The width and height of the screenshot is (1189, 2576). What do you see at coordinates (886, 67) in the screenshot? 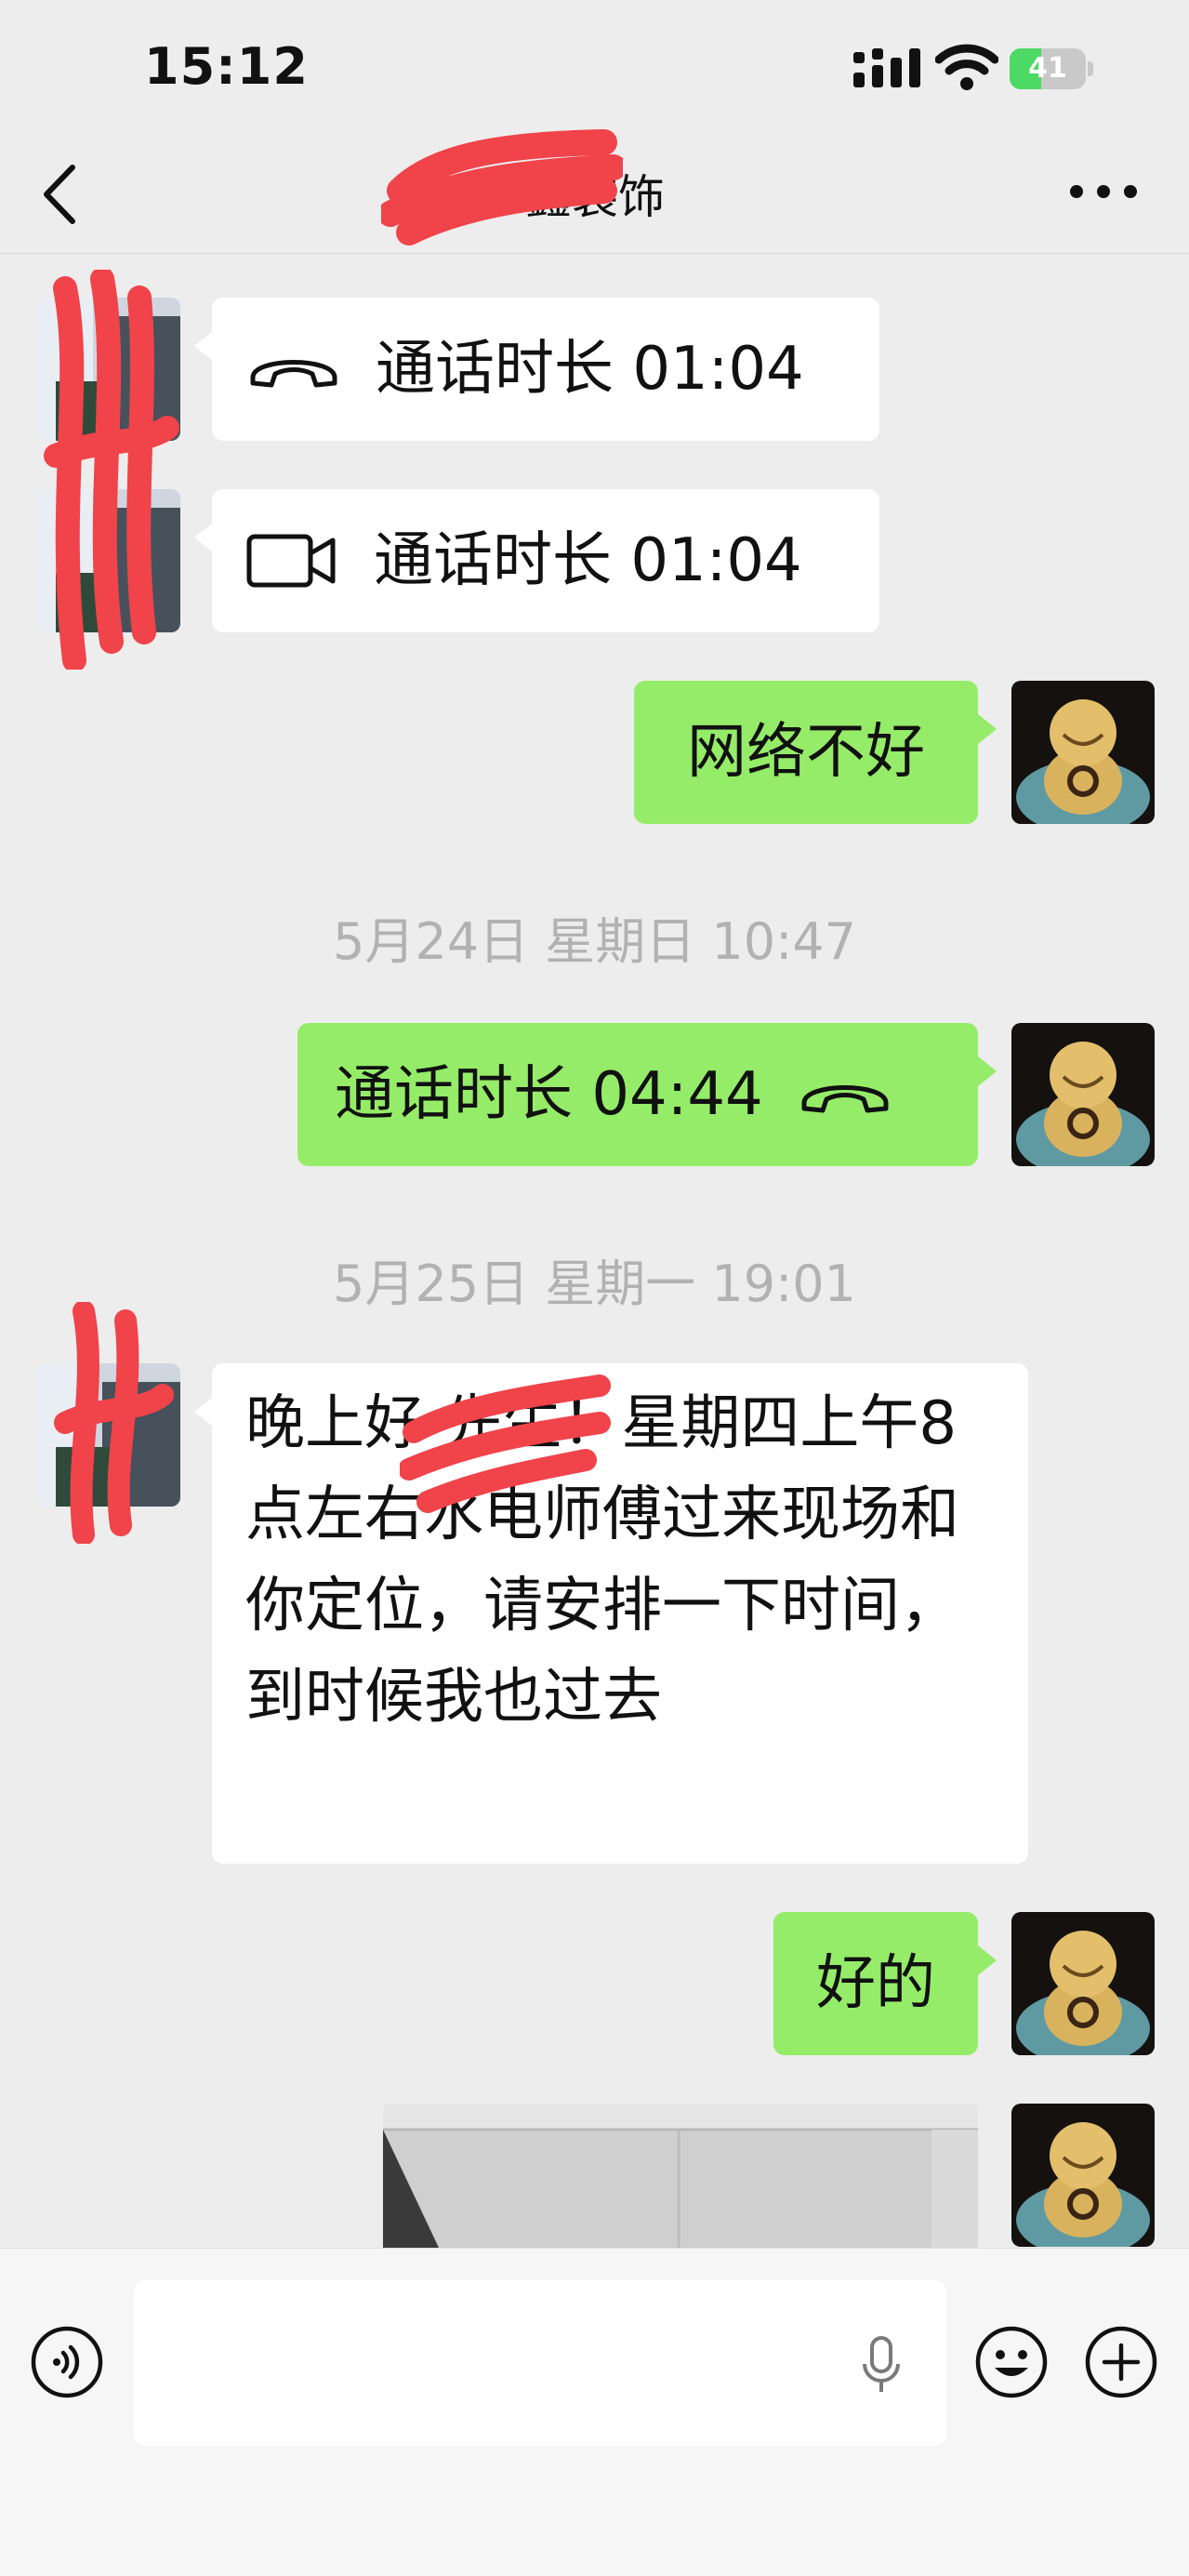
I see `cellular-signal-icon` at bounding box center [886, 67].